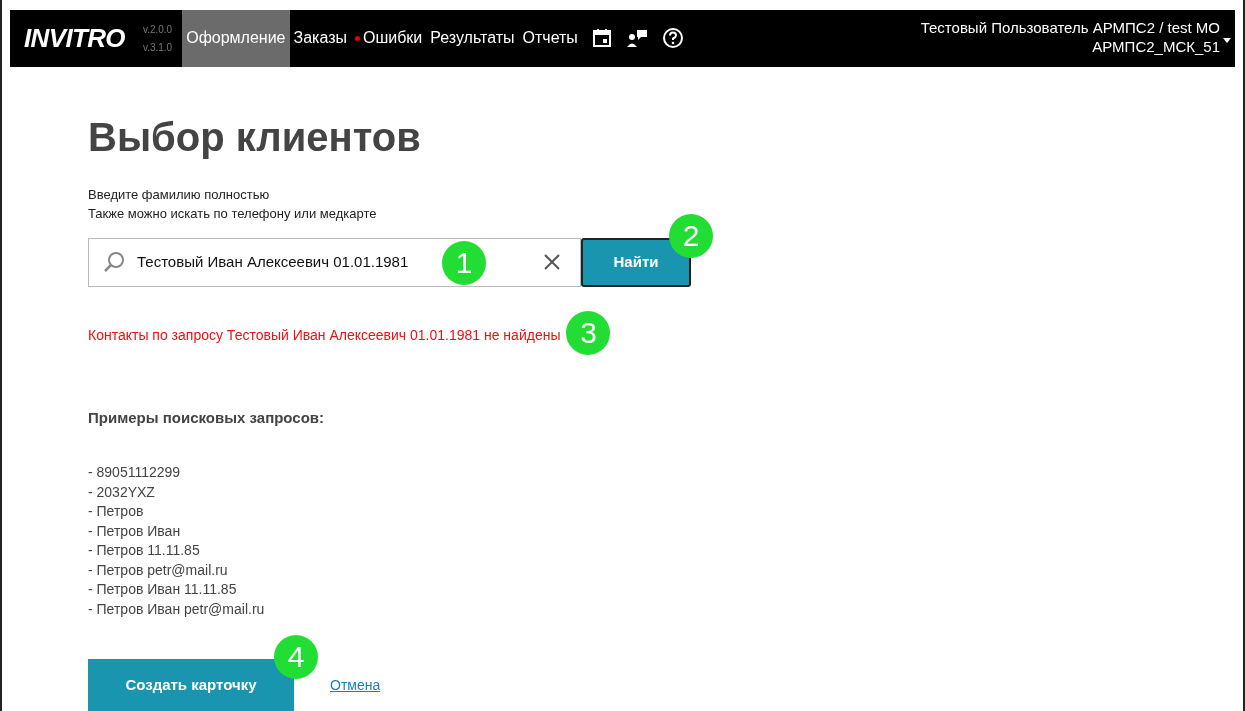 Image resolution: width=1245 pixels, height=711 pixels. I want to click on nav-tab: Отчеты, so click(550, 38).